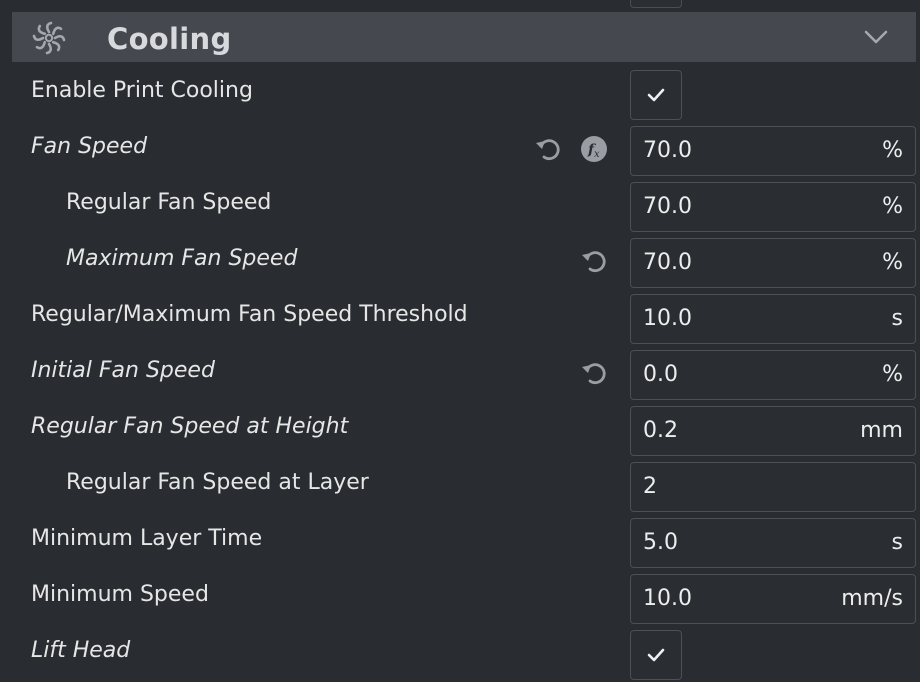 This screenshot has height=682, width=920. Describe the element at coordinates (460, 598) in the screenshot. I see `setting-row-minimum-speed: Minimum Speed 10.0 mm/s` at that location.